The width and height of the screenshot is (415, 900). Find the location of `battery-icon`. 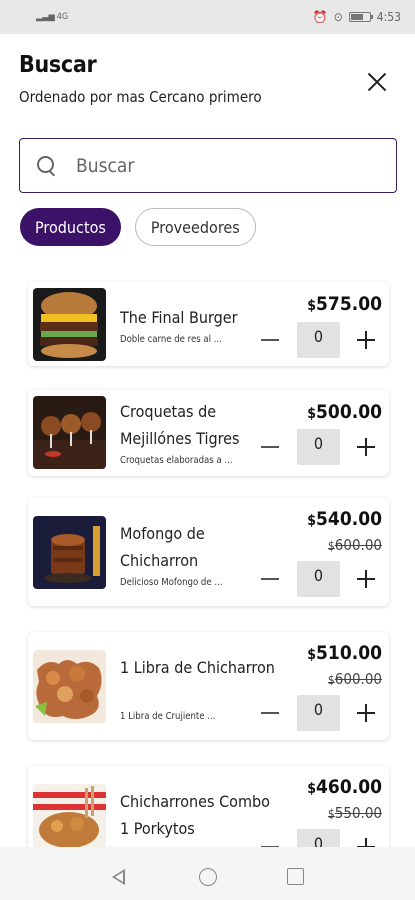

battery-icon is located at coordinates (360, 17).